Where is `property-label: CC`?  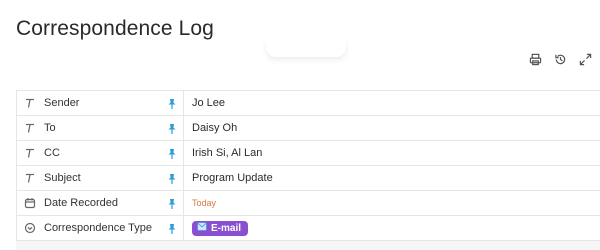
property-label: CC is located at coordinates (52, 153).